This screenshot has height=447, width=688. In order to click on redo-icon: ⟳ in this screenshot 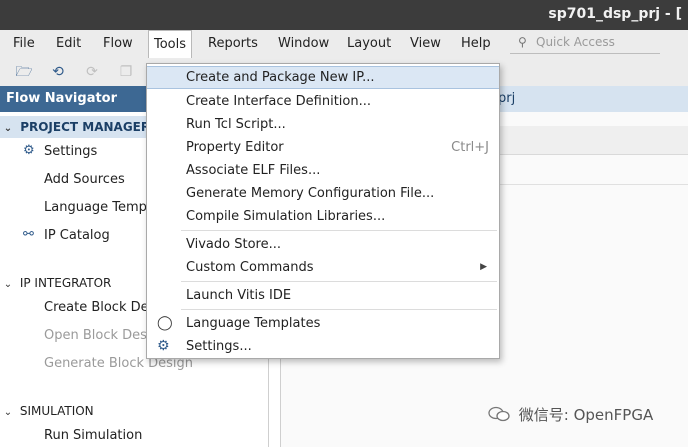, I will do `click(92, 72)`.